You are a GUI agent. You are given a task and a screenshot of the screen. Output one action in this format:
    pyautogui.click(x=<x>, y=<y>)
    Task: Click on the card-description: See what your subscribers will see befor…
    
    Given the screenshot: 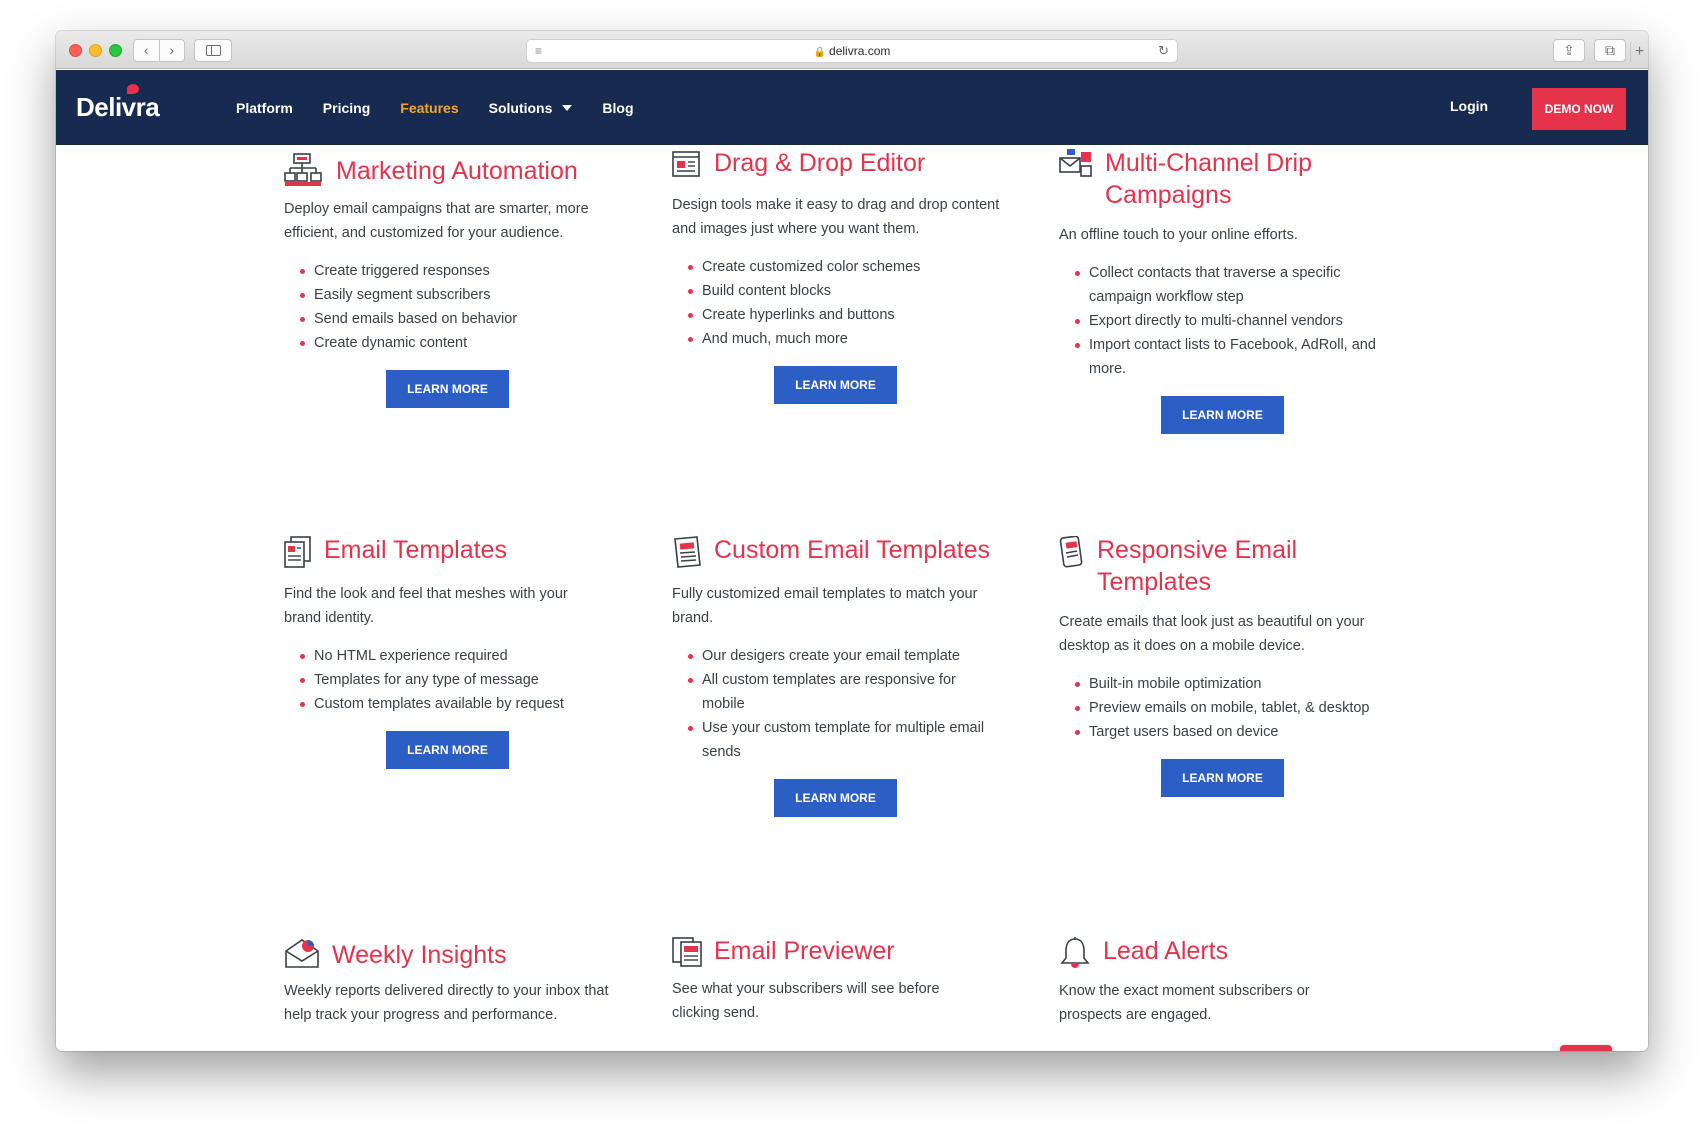 What is the action you would take?
    pyautogui.click(x=806, y=1001)
    